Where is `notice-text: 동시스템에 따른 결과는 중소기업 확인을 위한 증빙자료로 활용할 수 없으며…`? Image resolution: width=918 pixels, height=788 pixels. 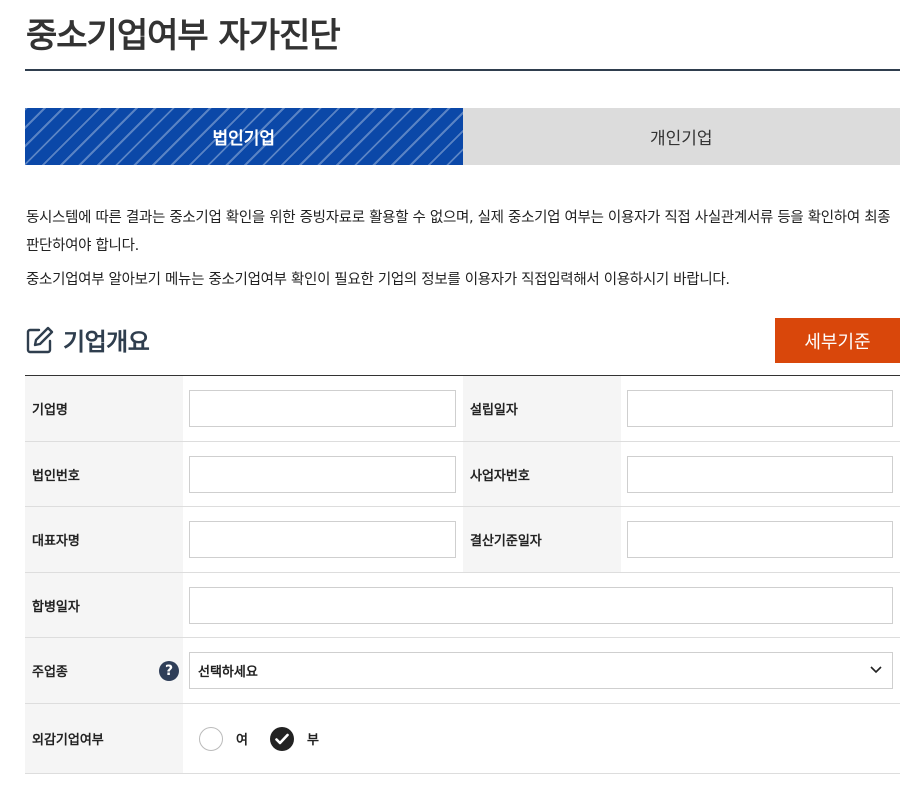 notice-text: 동시스템에 따른 결과는 중소기업 확인을 위한 증빙자료로 활용할 수 없으며… is located at coordinates (462, 249).